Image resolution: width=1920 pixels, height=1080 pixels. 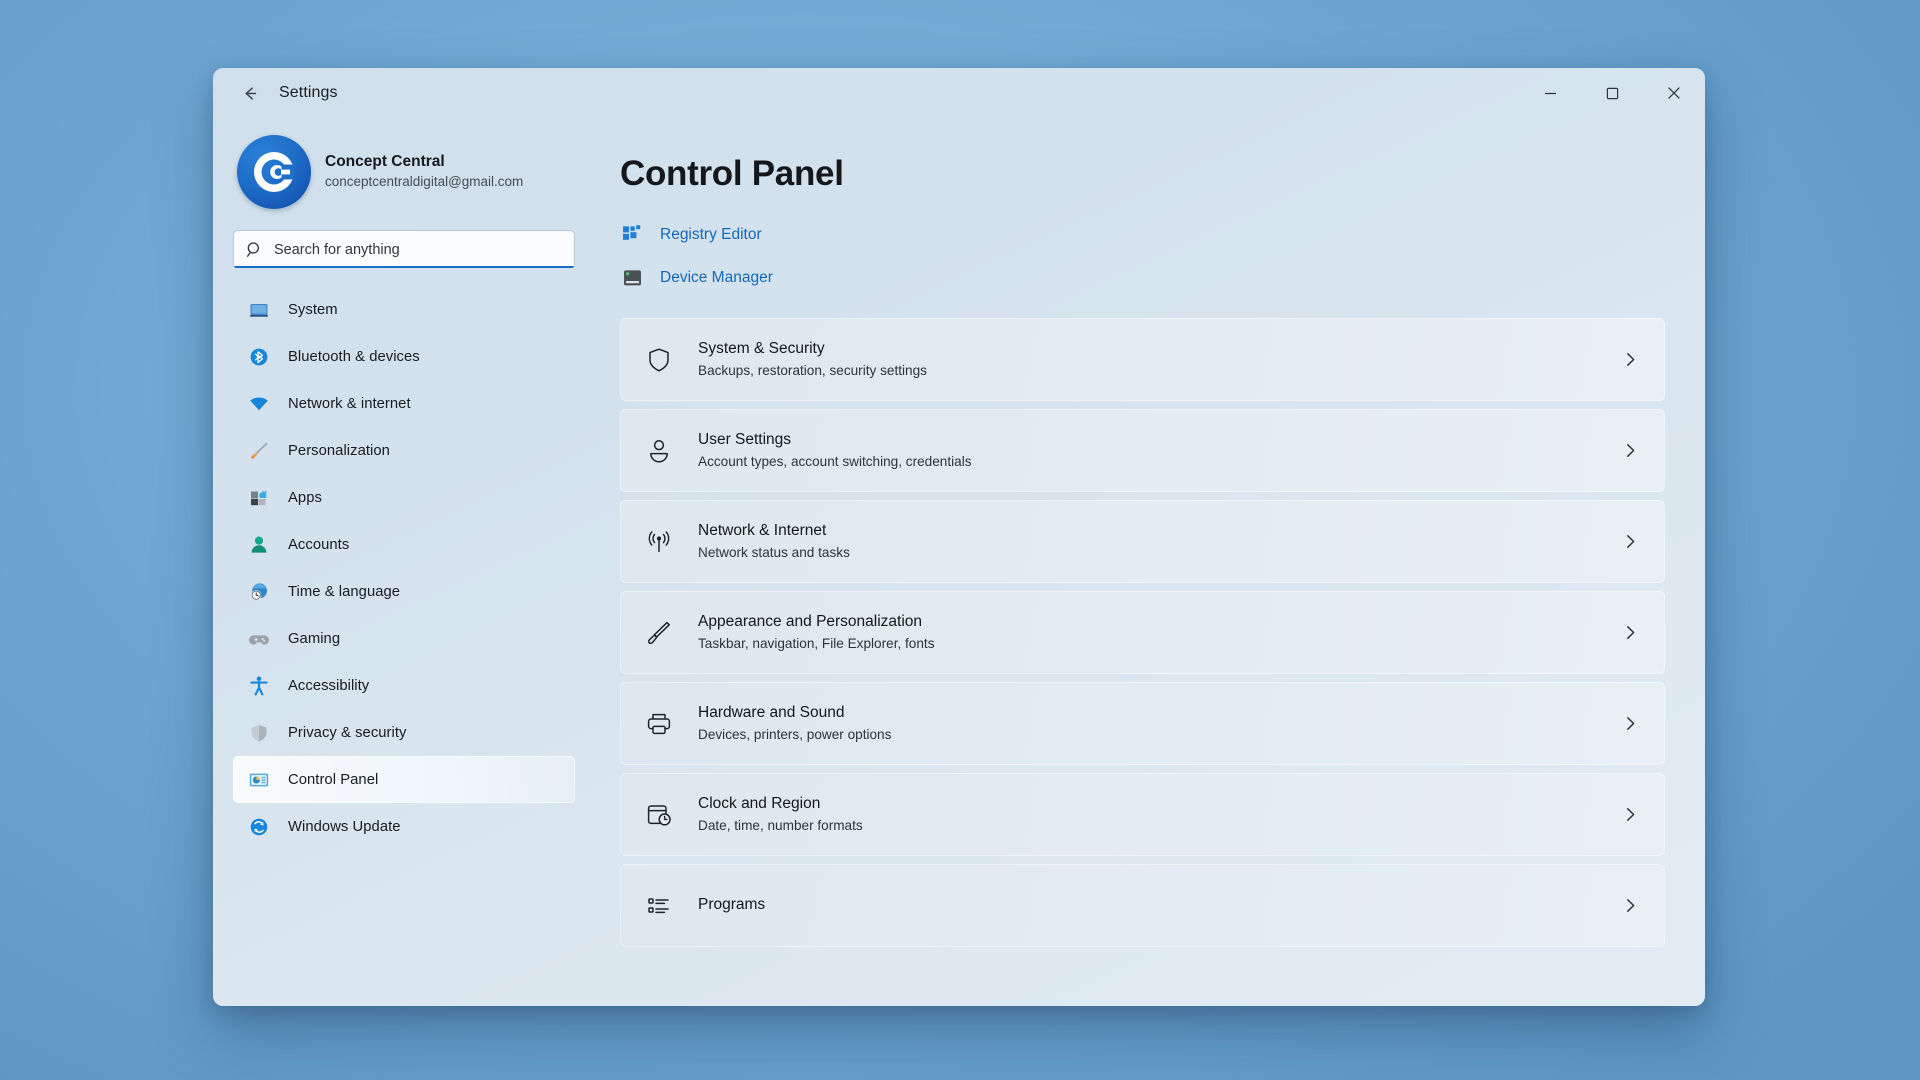 What do you see at coordinates (659, 360) in the screenshot?
I see `shield-outline-icon` at bounding box center [659, 360].